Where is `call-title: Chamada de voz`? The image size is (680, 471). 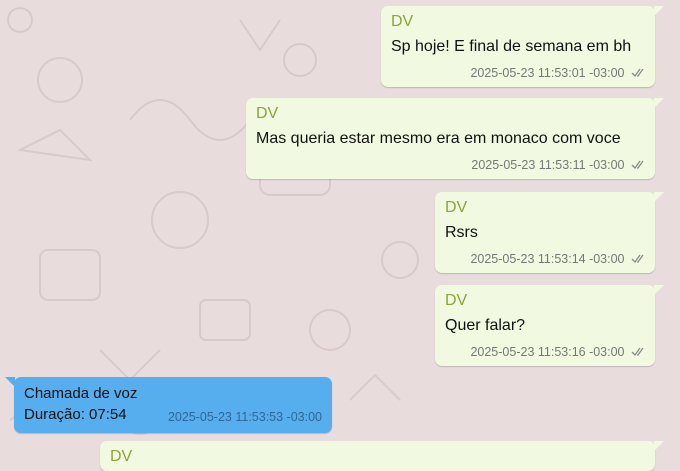 call-title: Chamada de voz is located at coordinates (81, 393).